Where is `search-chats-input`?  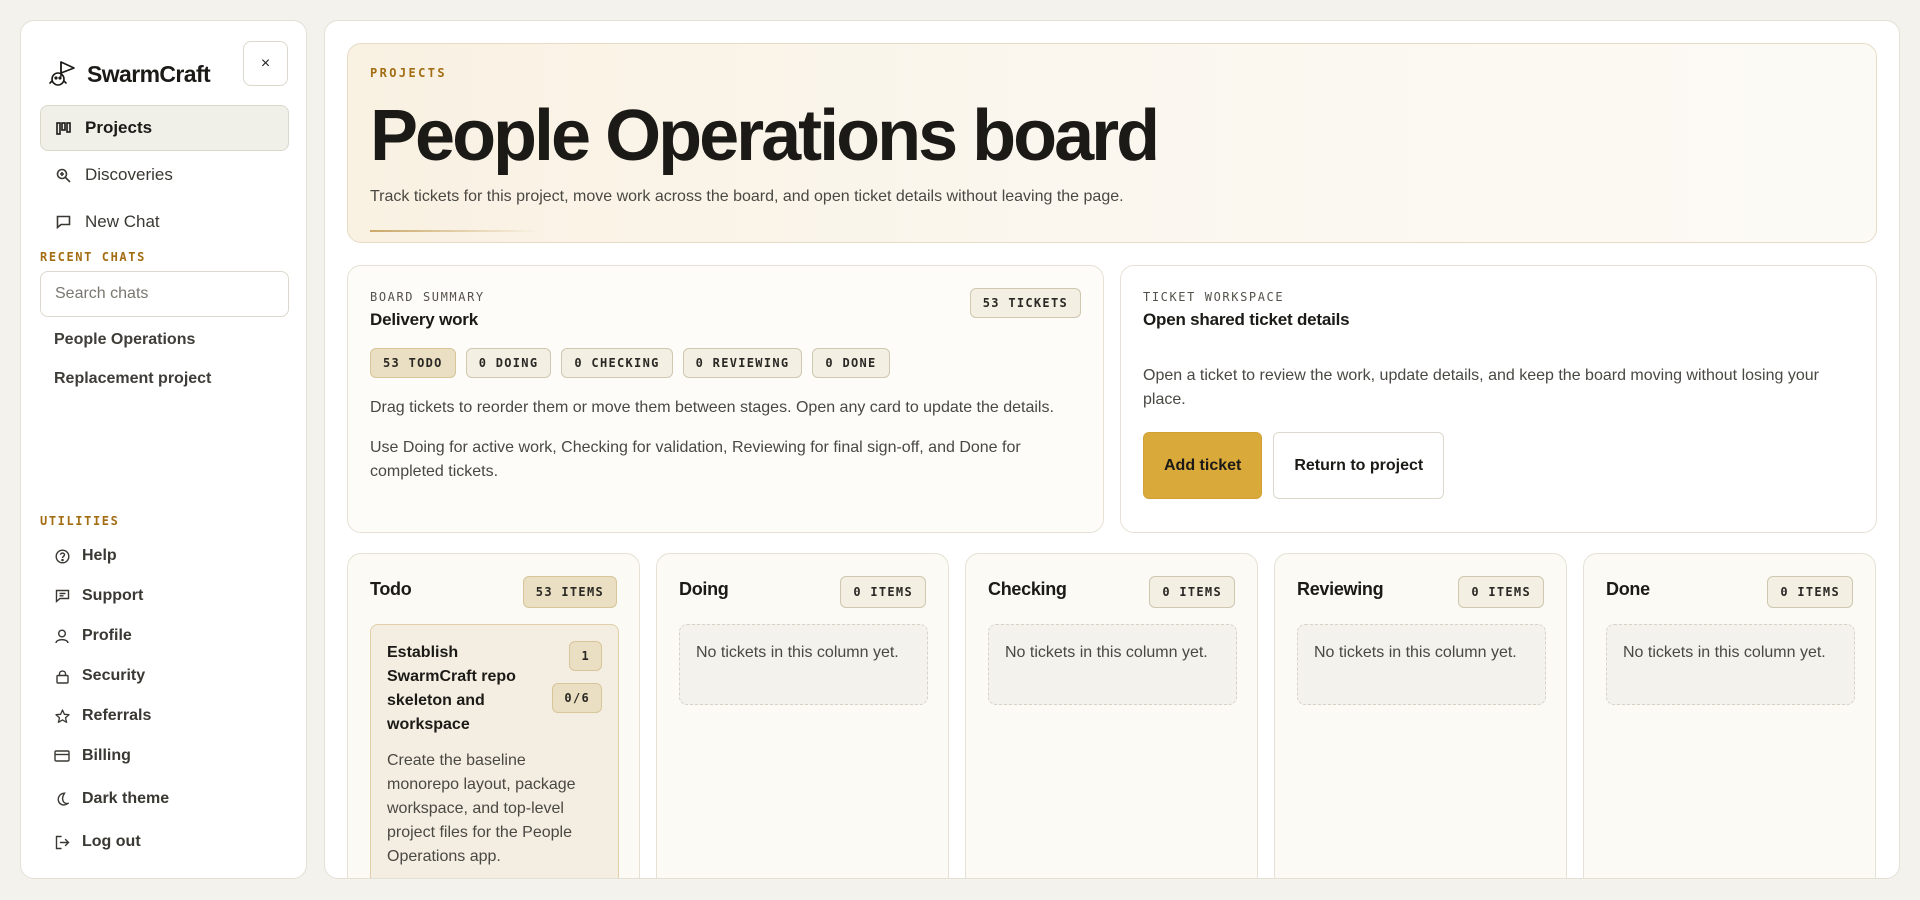 search-chats-input is located at coordinates (164, 294).